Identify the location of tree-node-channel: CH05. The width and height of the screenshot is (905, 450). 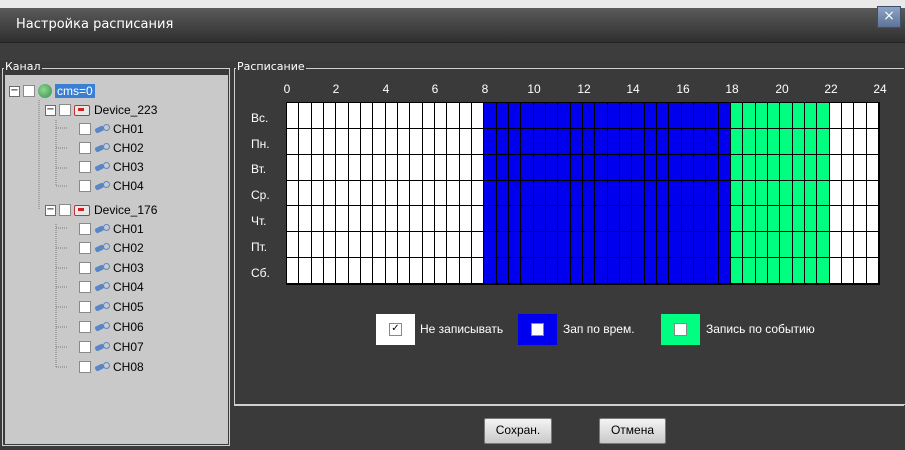
(111, 307).